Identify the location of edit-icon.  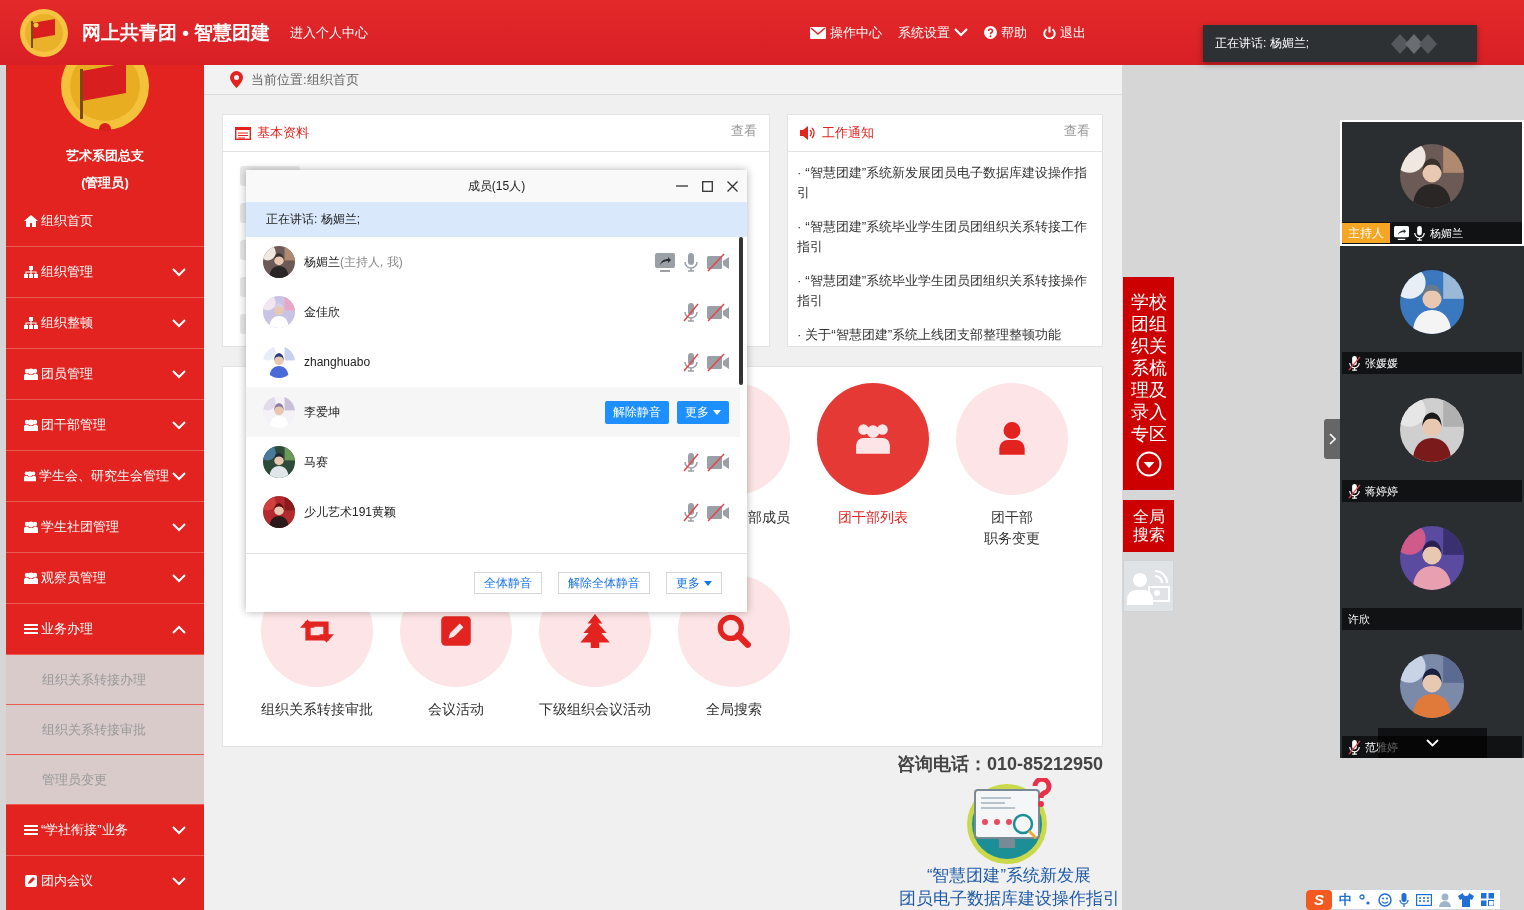
(31, 881).